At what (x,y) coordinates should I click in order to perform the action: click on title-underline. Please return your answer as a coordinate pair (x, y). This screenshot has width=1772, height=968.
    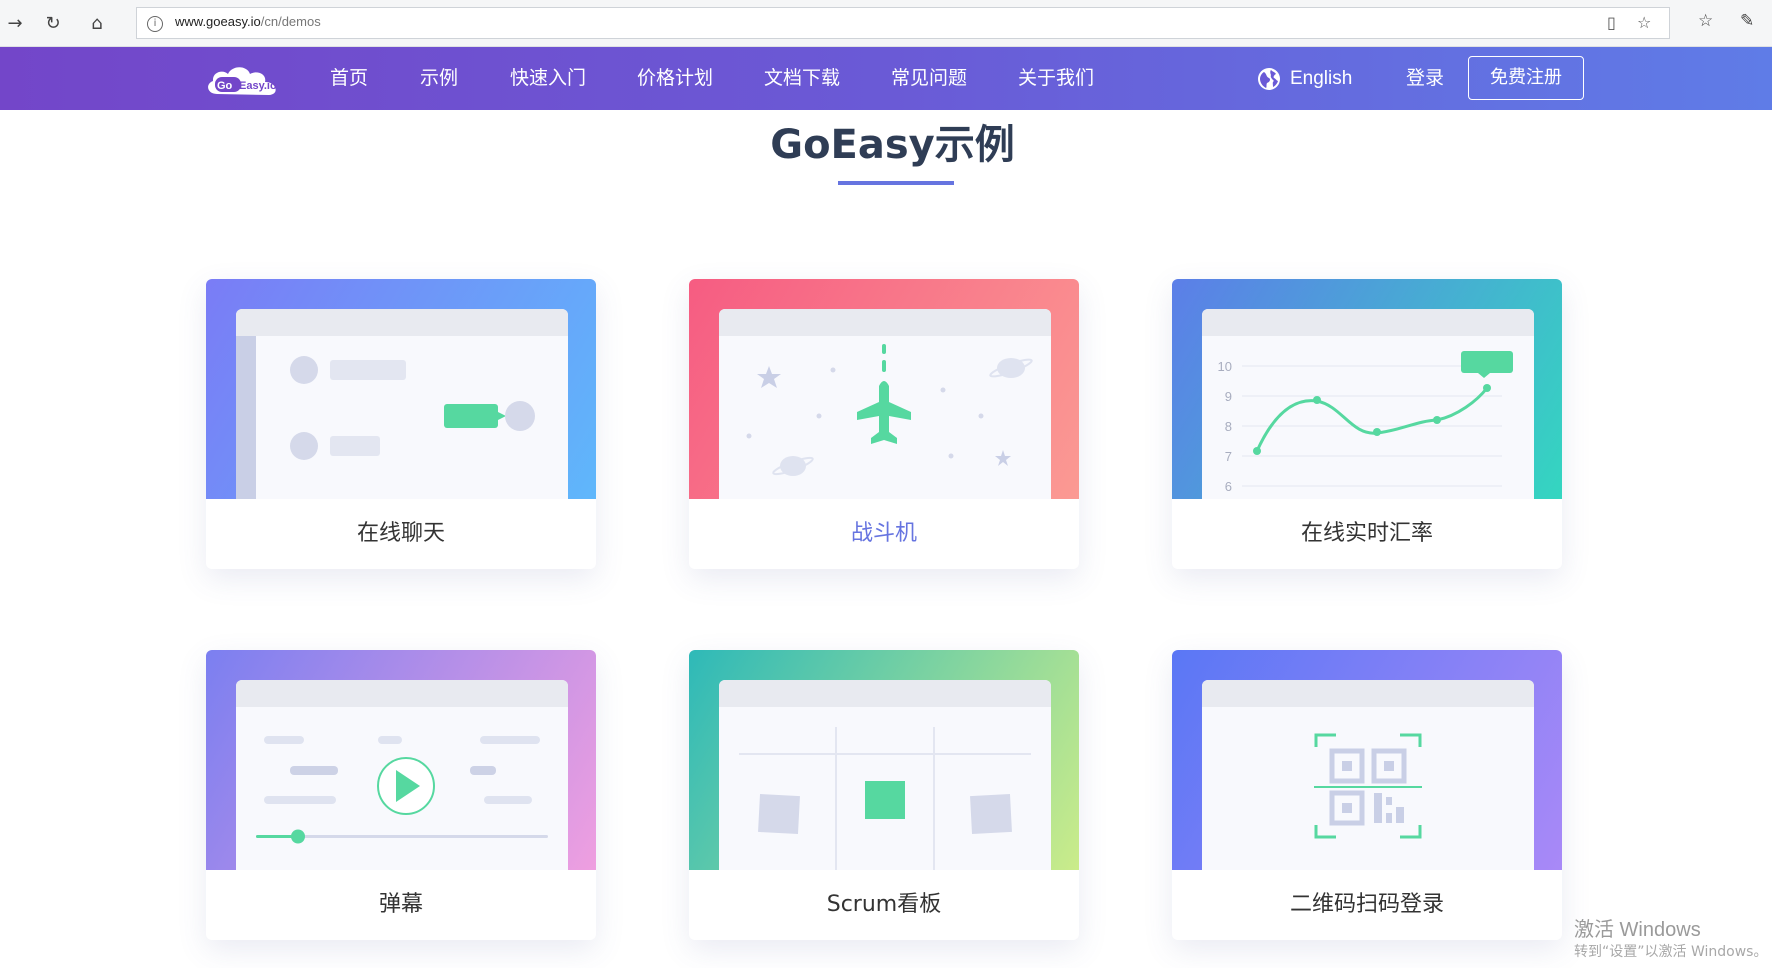
    Looking at the image, I should click on (896, 183).